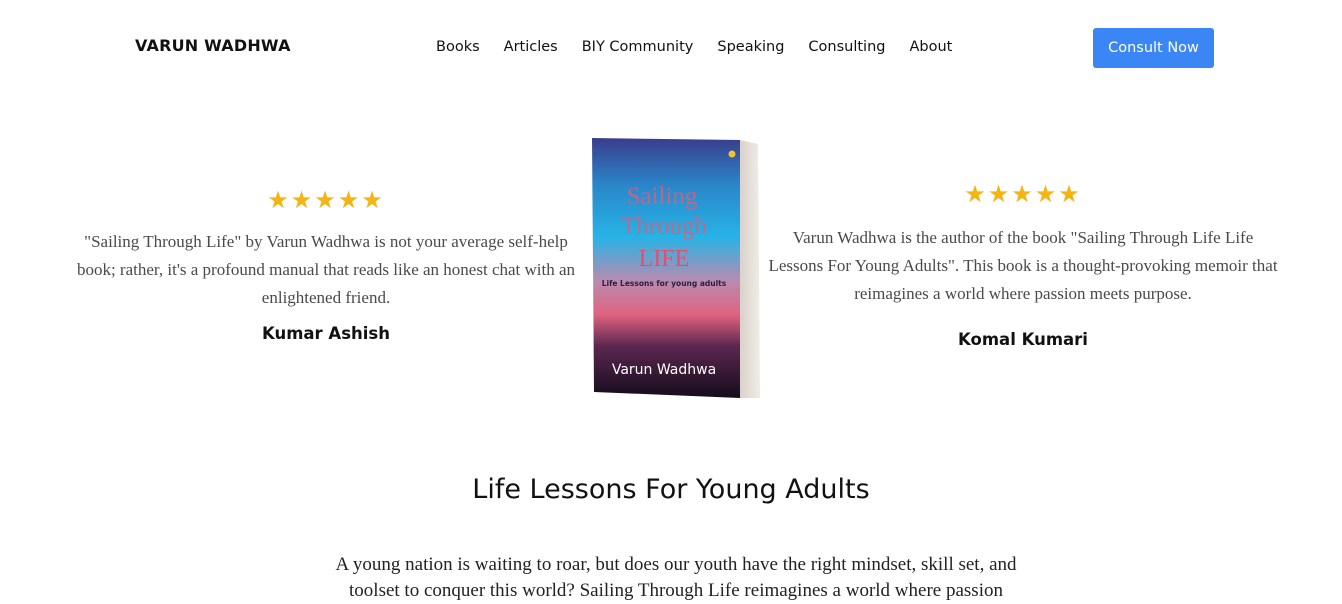 Image resolution: width=1342 pixels, height=604 pixels. I want to click on book-author: Varun Wadhwa, so click(664, 370).